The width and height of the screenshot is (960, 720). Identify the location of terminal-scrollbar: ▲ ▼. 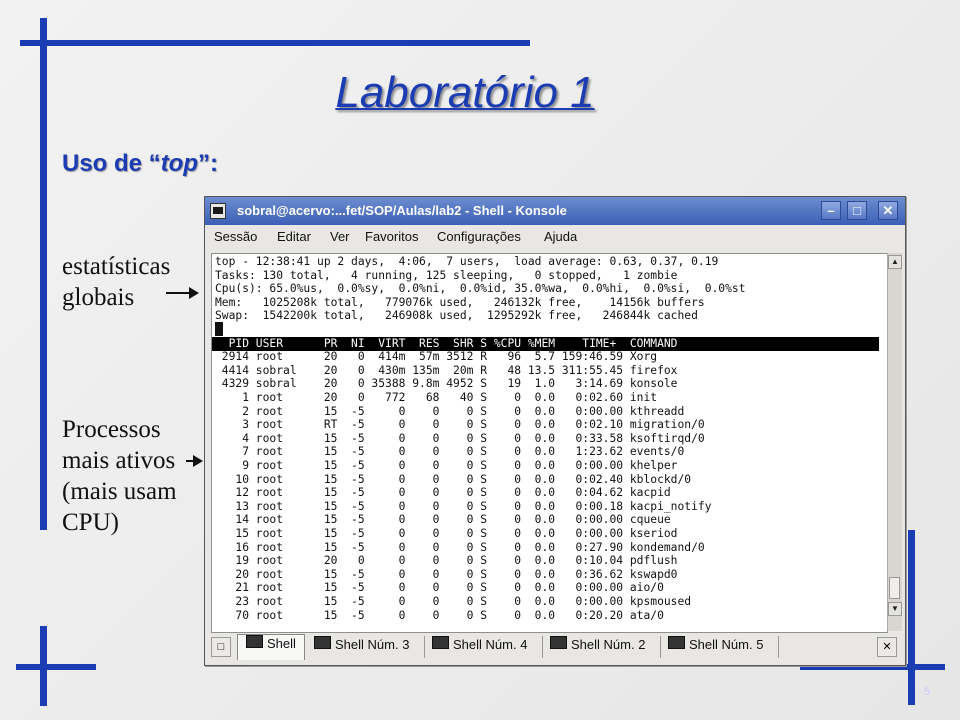
(894, 442).